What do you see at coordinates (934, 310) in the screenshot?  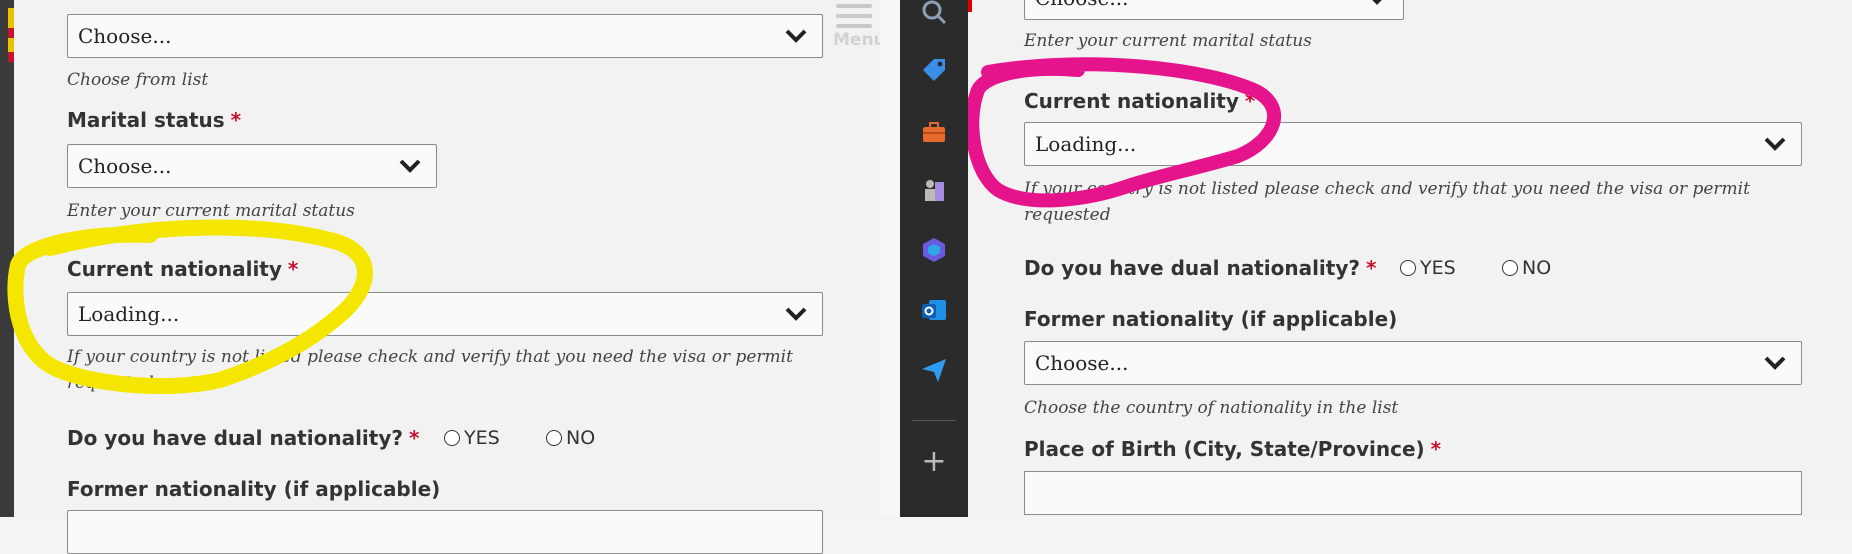 I see `outlook-icon` at bounding box center [934, 310].